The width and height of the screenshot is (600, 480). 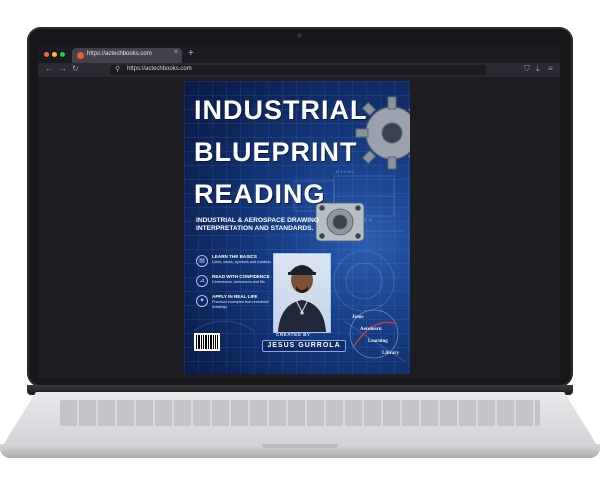 What do you see at coordinates (54, 54) in the screenshot?
I see `window-minimize-dot` at bounding box center [54, 54].